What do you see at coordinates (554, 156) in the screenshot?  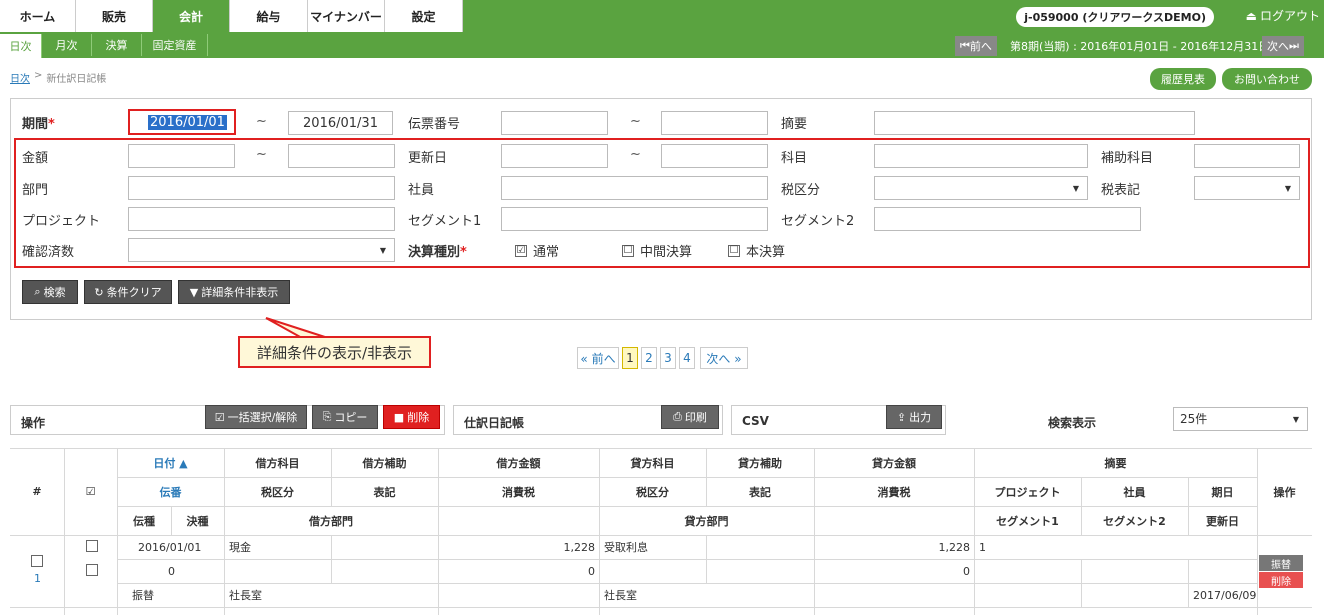 I see `updated-from-input` at bounding box center [554, 156].